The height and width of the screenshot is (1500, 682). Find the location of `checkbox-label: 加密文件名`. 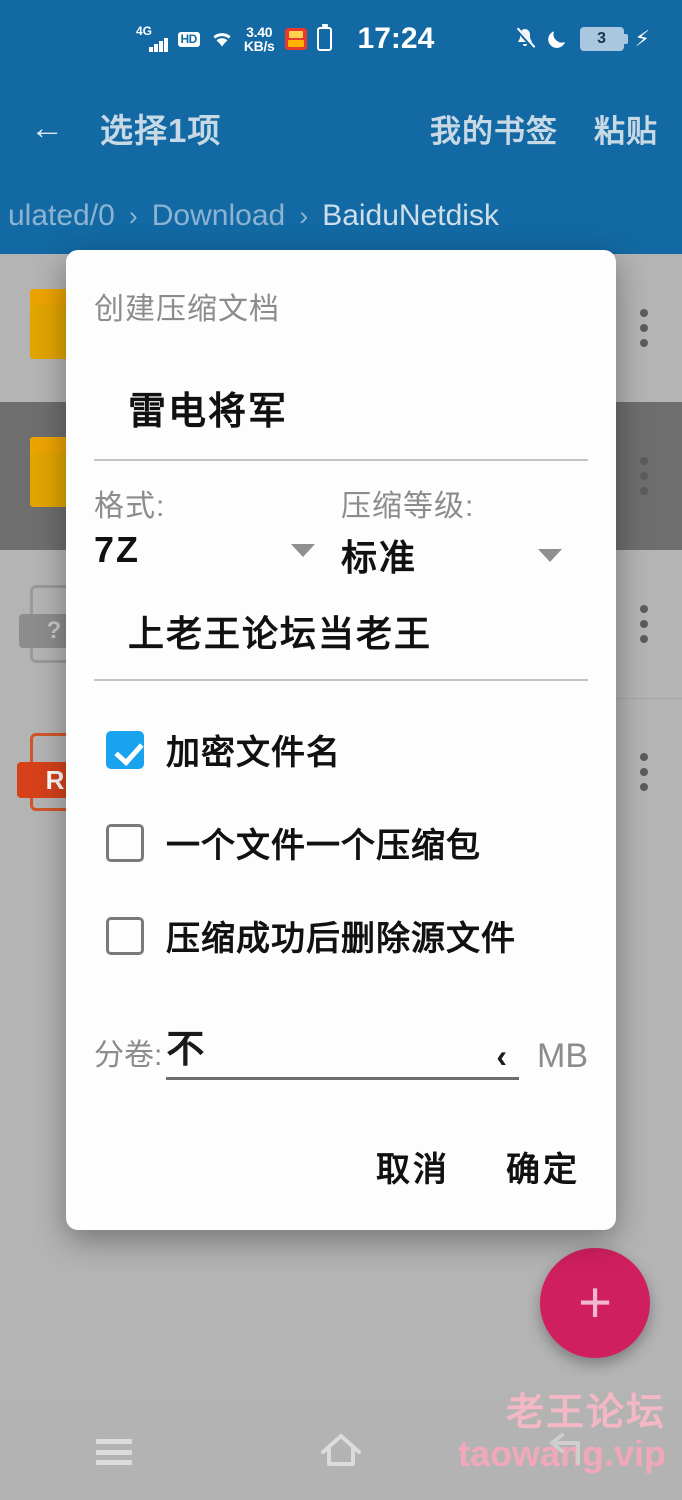

checkbox-label: 加密文件名 is located at coordinates (253, 753).